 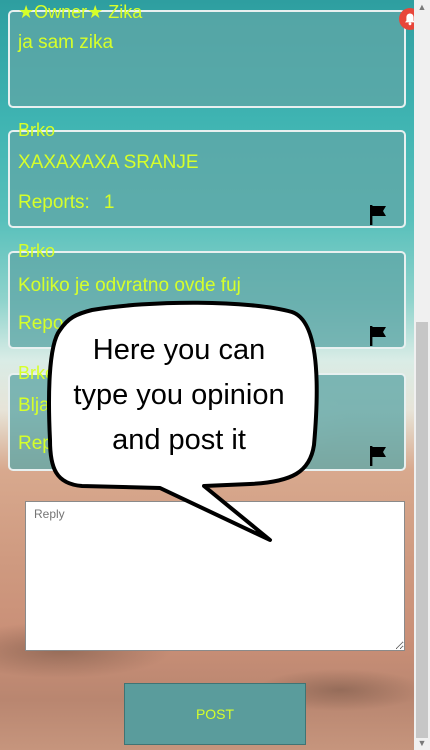 What do you see at coordinates (422, 530) in the screenshot?
I see `scroll-thumb` at bounding box center [422, 530].